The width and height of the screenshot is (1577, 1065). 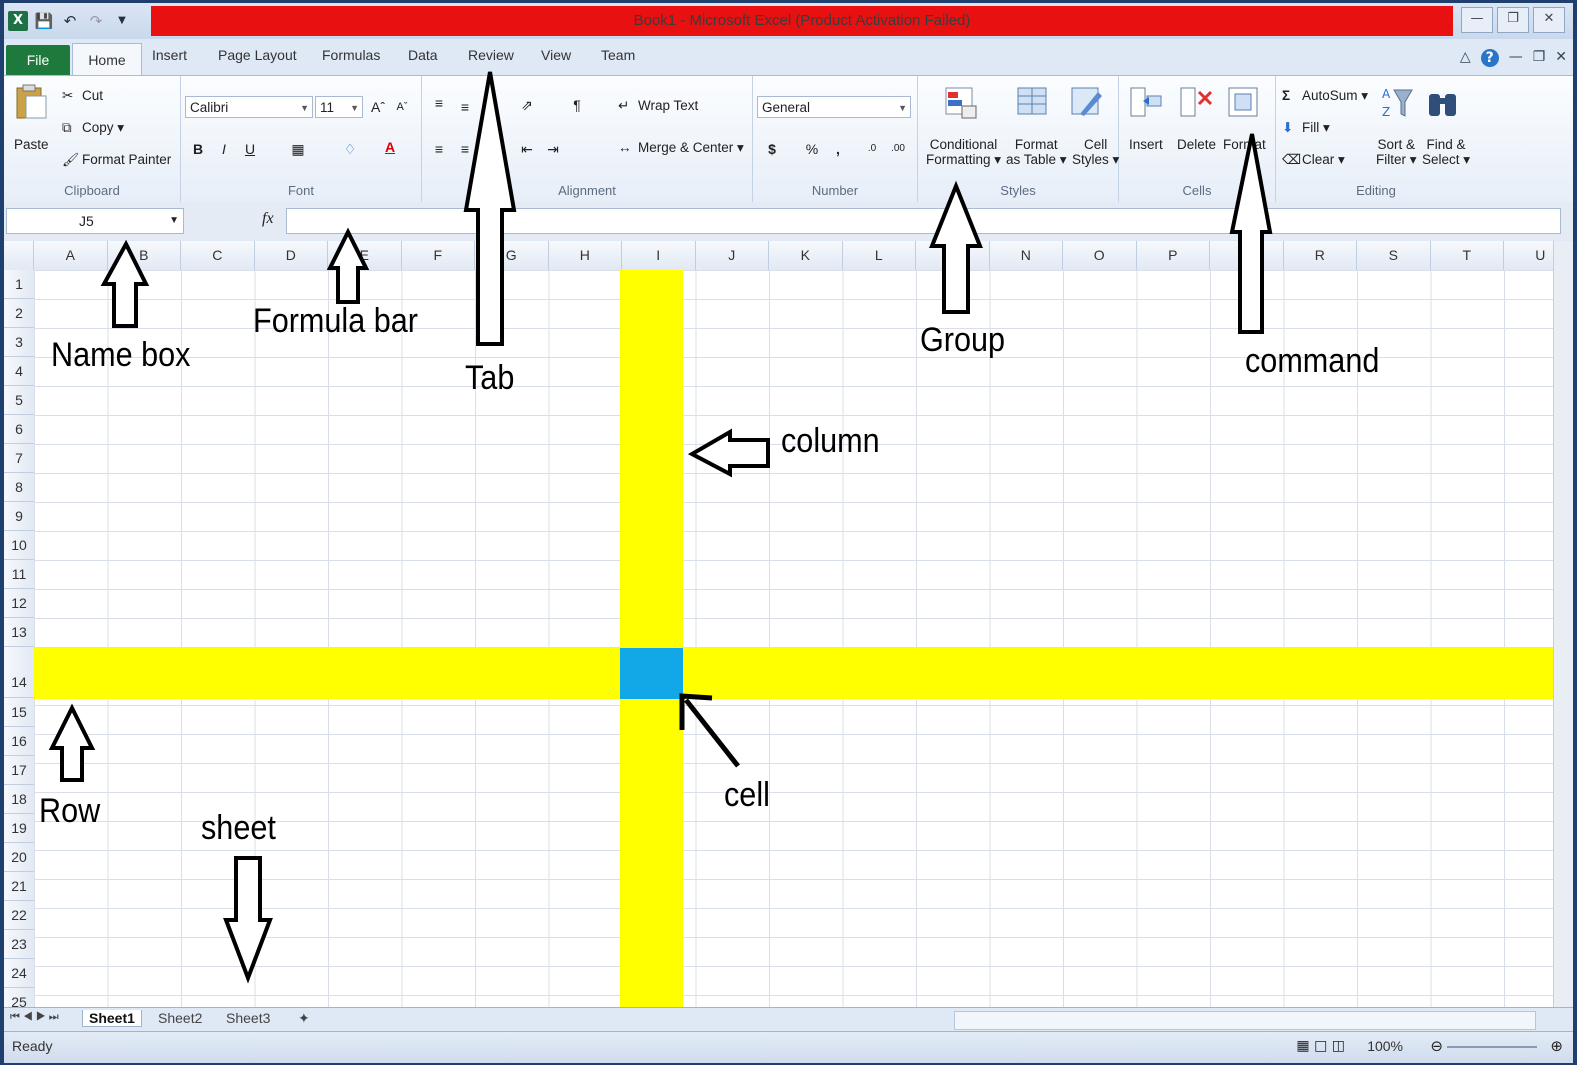 What do you see at coordinates (1477, 20) in the screenshot?
I see `minimize-icon: —` at bounding box center [1477, 20].